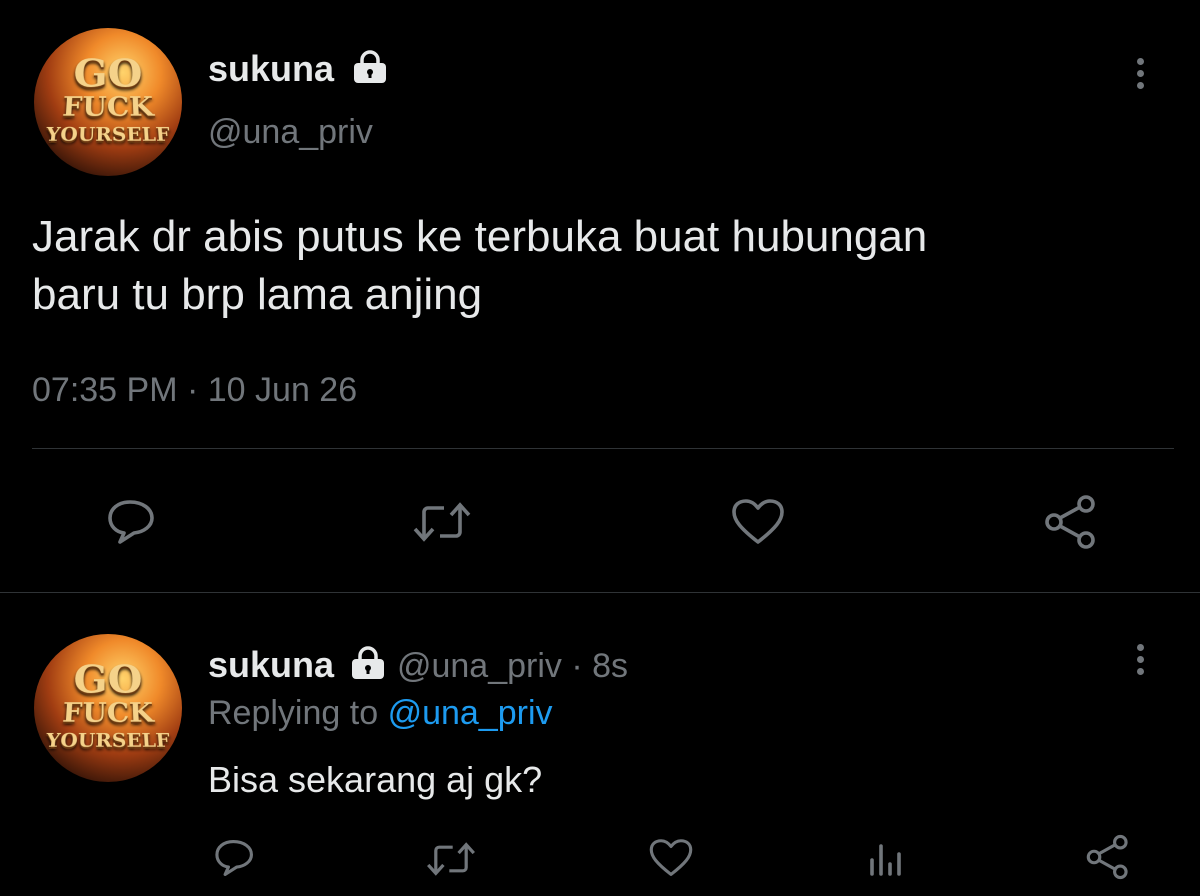 Image resolution: width=1200 pixels, height=896 pixels. I want to click on timestamp: 07:35 PM · 10 Jun 26, so click(194, 390).